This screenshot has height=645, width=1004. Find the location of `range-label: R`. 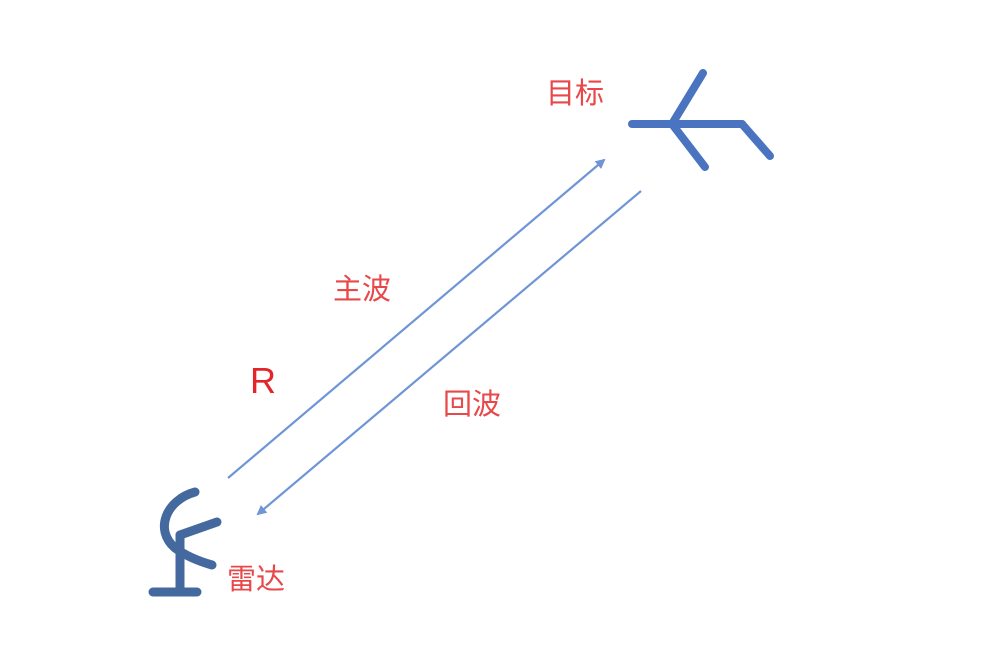

range-label: R is located at coordinates (263, 380).